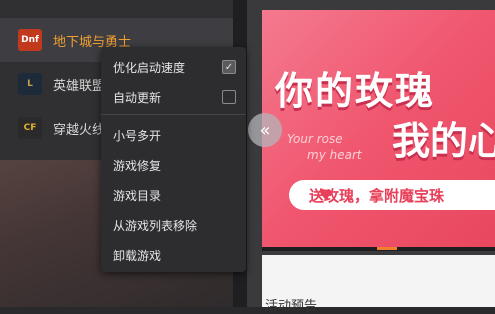 The width and height of the screenshot is (495, 314). What do you see at coordinates (173, 195) in the screenshot?
I see `menu-item-directory: 游戏目录` at bounding box center [173, 195].